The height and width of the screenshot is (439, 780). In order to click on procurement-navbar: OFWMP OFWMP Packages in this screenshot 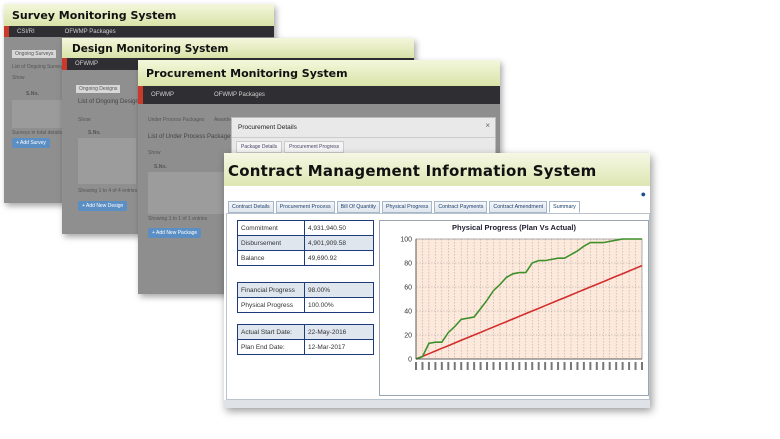, I will do `click(319, 95)`.